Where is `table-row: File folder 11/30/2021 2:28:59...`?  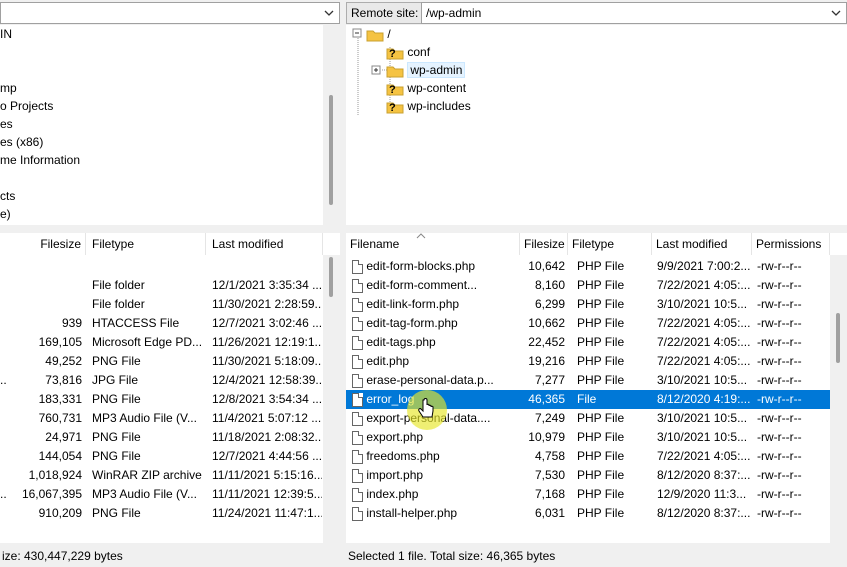 table-row: File folder 11/30/2021 2:28:59... is located at coordinates (161, 304).